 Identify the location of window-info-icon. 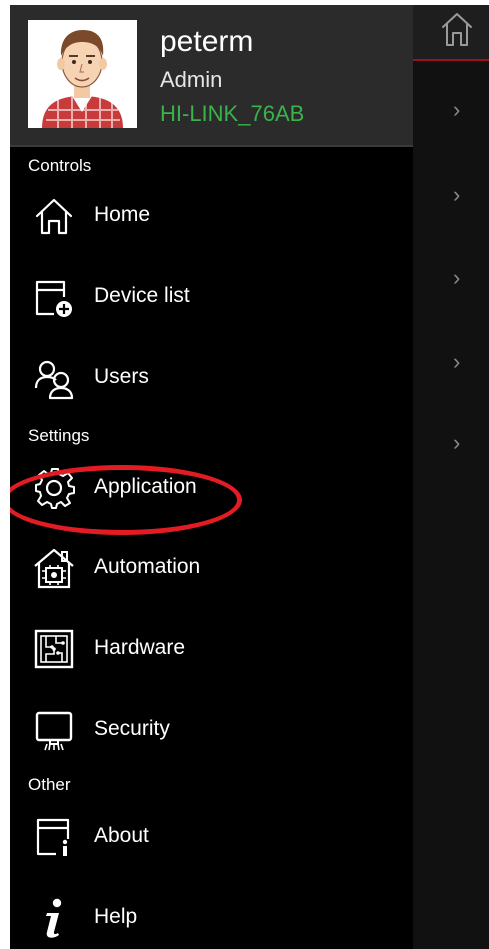
(53, 837).